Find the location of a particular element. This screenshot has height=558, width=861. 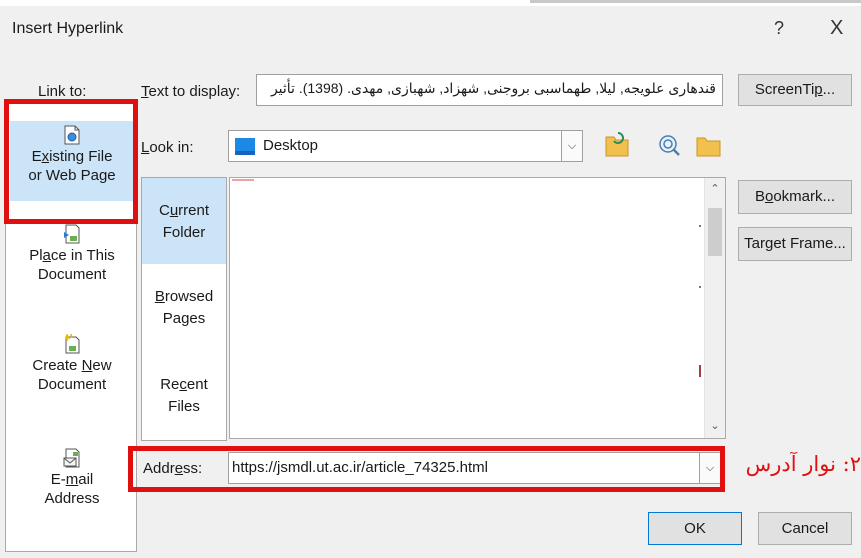

cancel-button: Cancel is located at coordinates (805, 528).